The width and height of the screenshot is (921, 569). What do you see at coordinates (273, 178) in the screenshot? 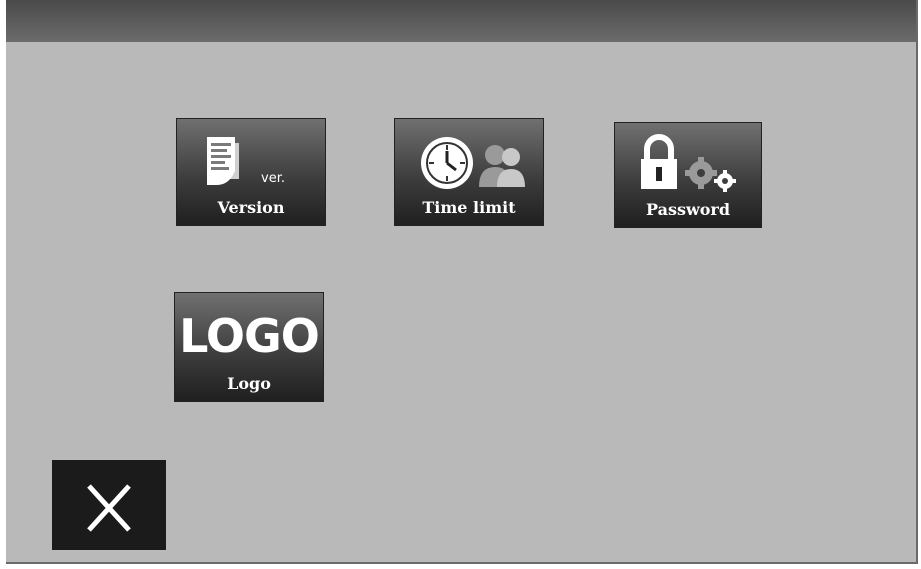
I see `version-badge: ver.` at bounding box center [273, 178].